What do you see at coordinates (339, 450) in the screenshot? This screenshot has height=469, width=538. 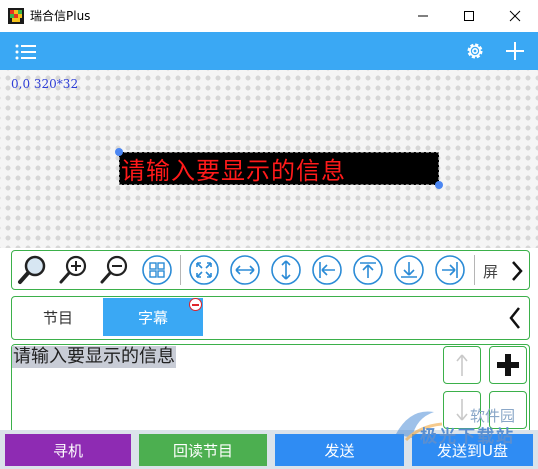 I see `send-button: 发送` at bounding box center [339, 450].